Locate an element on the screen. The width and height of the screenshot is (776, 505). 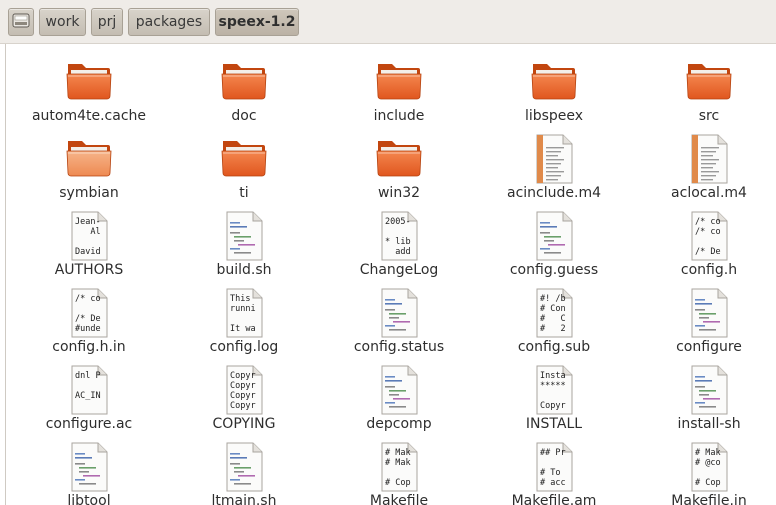
svg-text: # acc is located at coordinates (553, 483).